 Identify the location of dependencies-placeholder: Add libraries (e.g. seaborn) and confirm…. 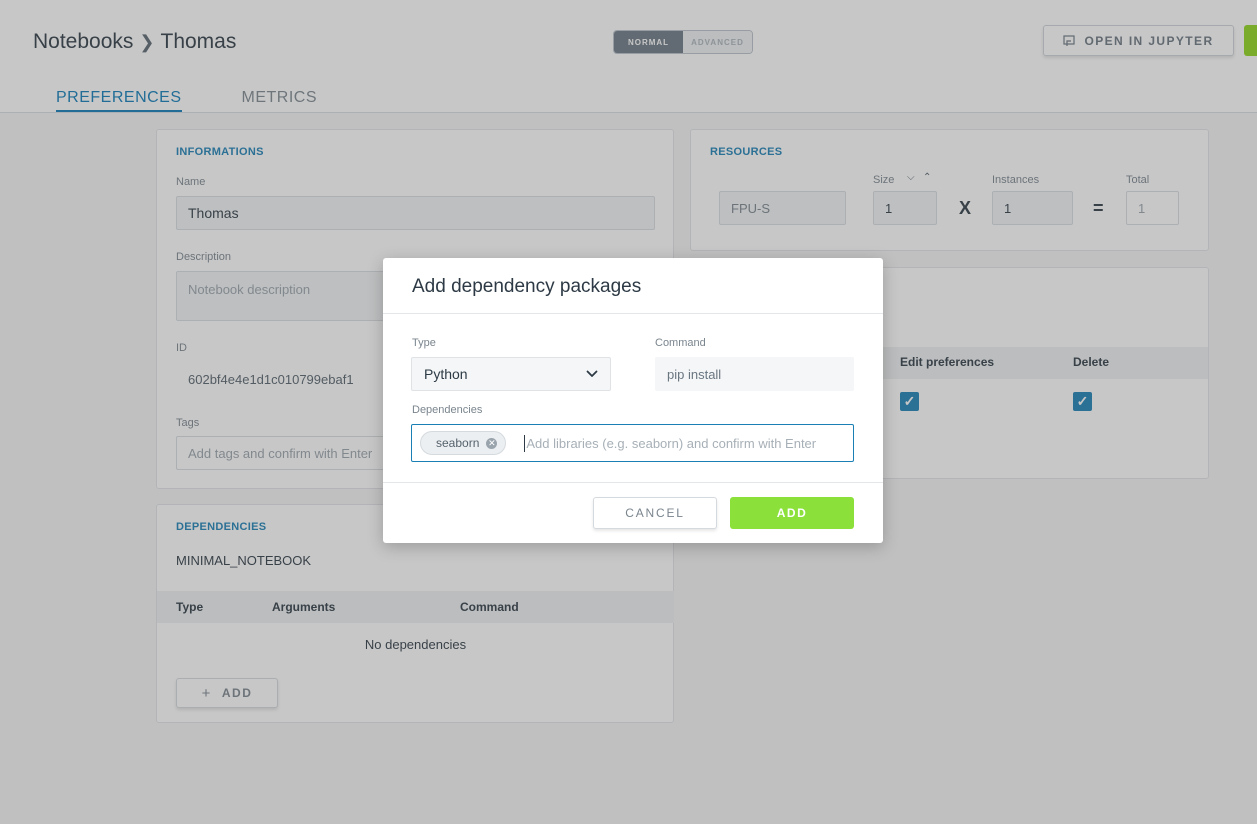
(671, 443).